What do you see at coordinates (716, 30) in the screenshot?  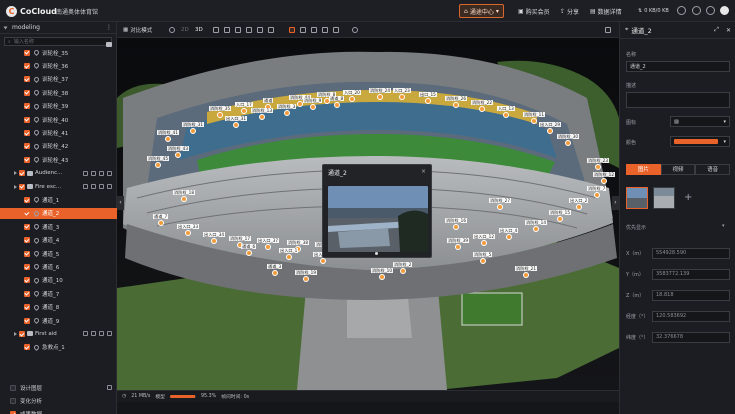 I see `expand-icon: ⤢` at bounding box center [716, 30].